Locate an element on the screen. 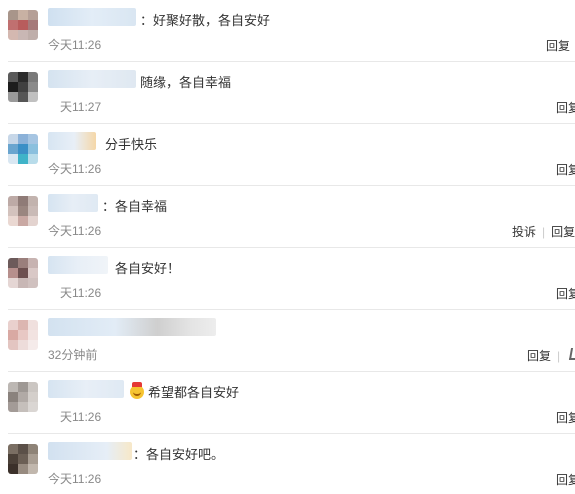 This screenshot has height=494, width=575. comment-text: 各自安好！ is located at coordinates (148, 268).